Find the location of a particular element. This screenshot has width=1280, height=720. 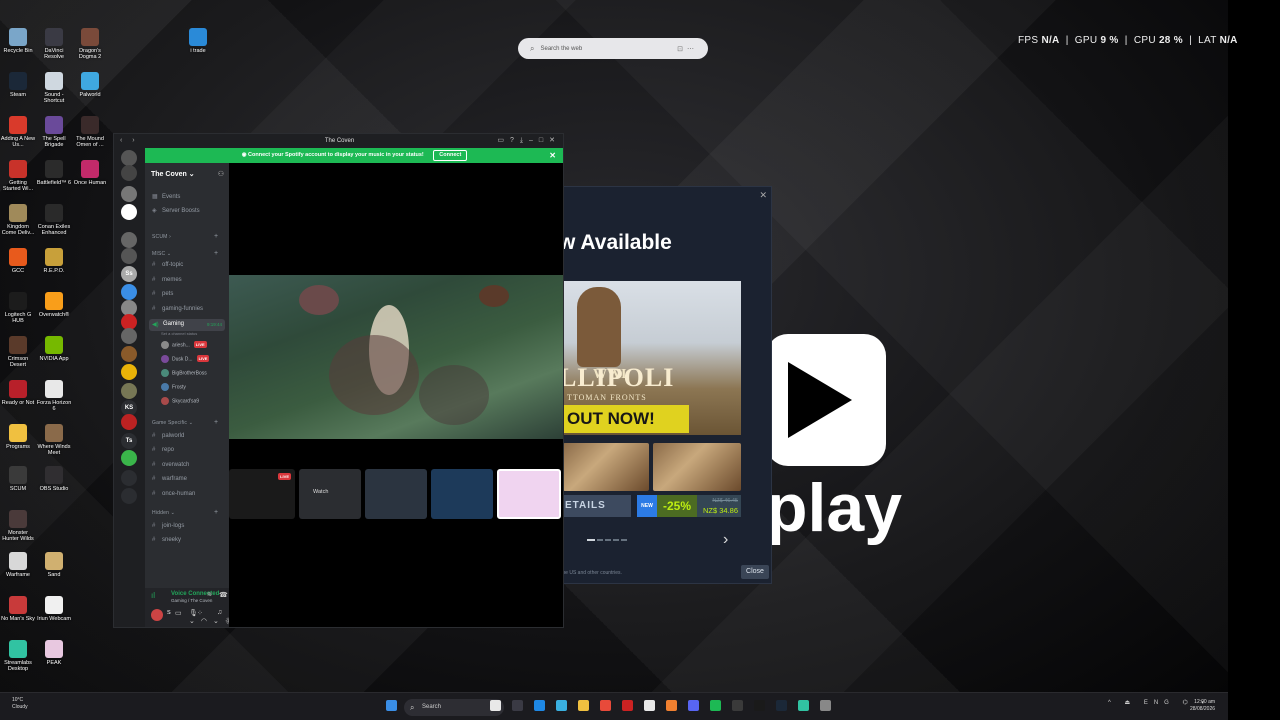

clock: 12:00 am 28/08/2026 is located at coordinates (1202, 706).